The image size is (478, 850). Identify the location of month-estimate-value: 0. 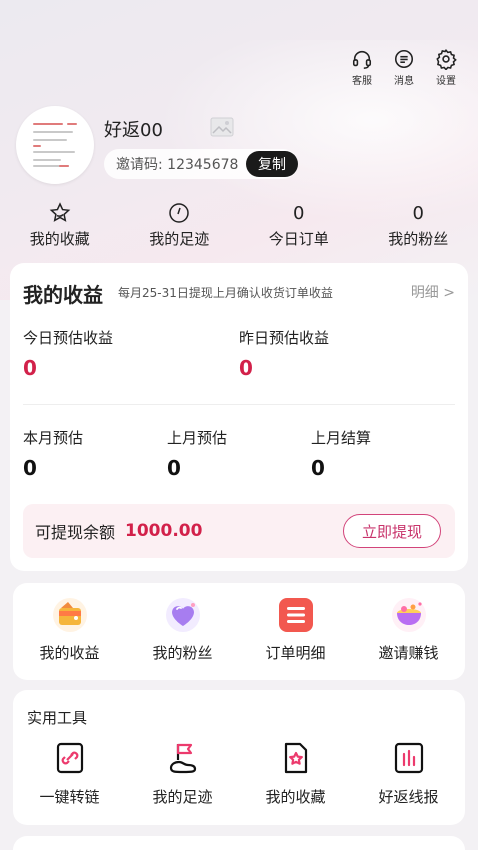
(30, 468).